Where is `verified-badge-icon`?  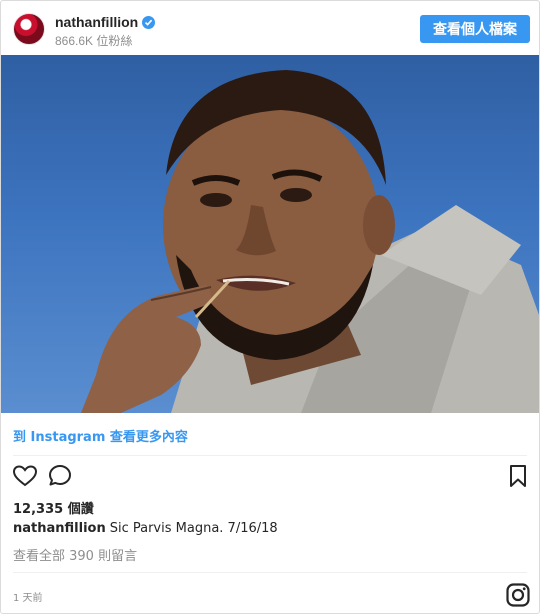 verified-badge-icon is located at coordinates (149, 22).